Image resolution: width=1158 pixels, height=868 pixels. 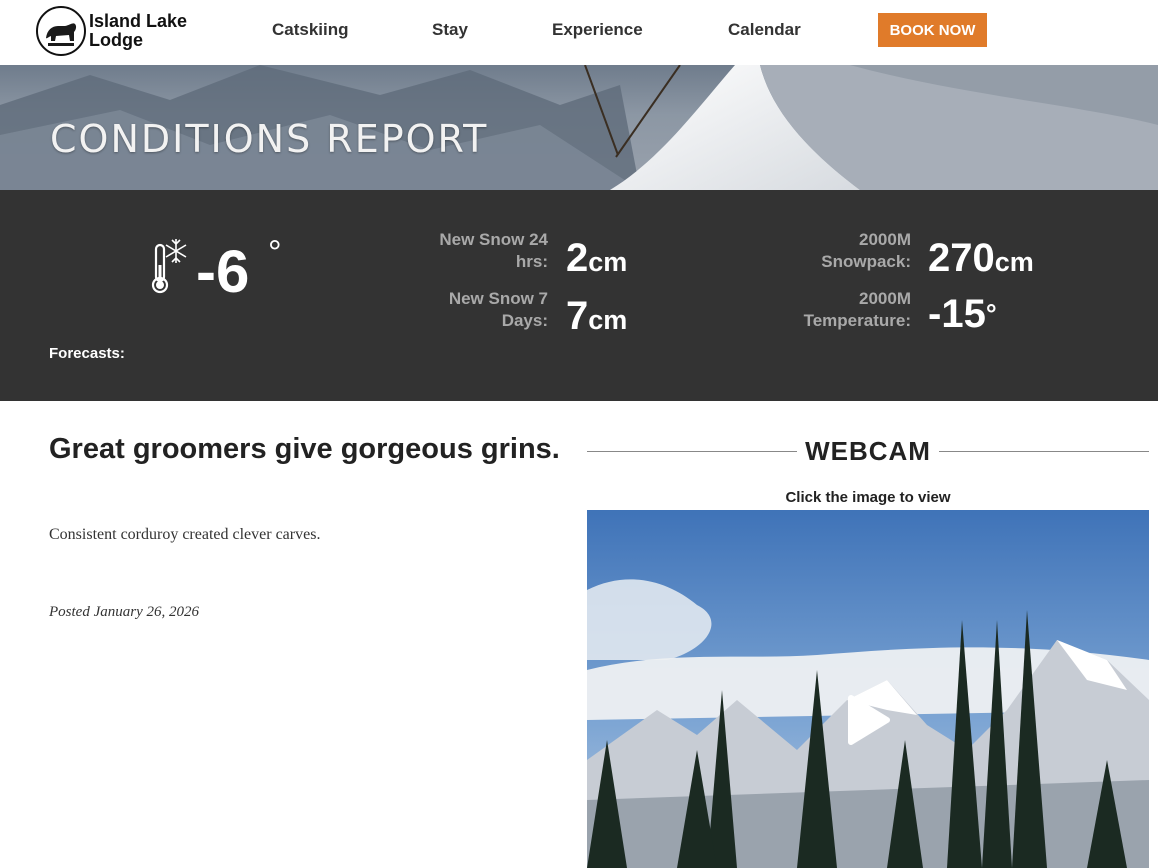 What do you see at coordinates (608, 262) in the screenshot?
I see `new-snow-24-unit: cm` at bounding box center [608, 262].